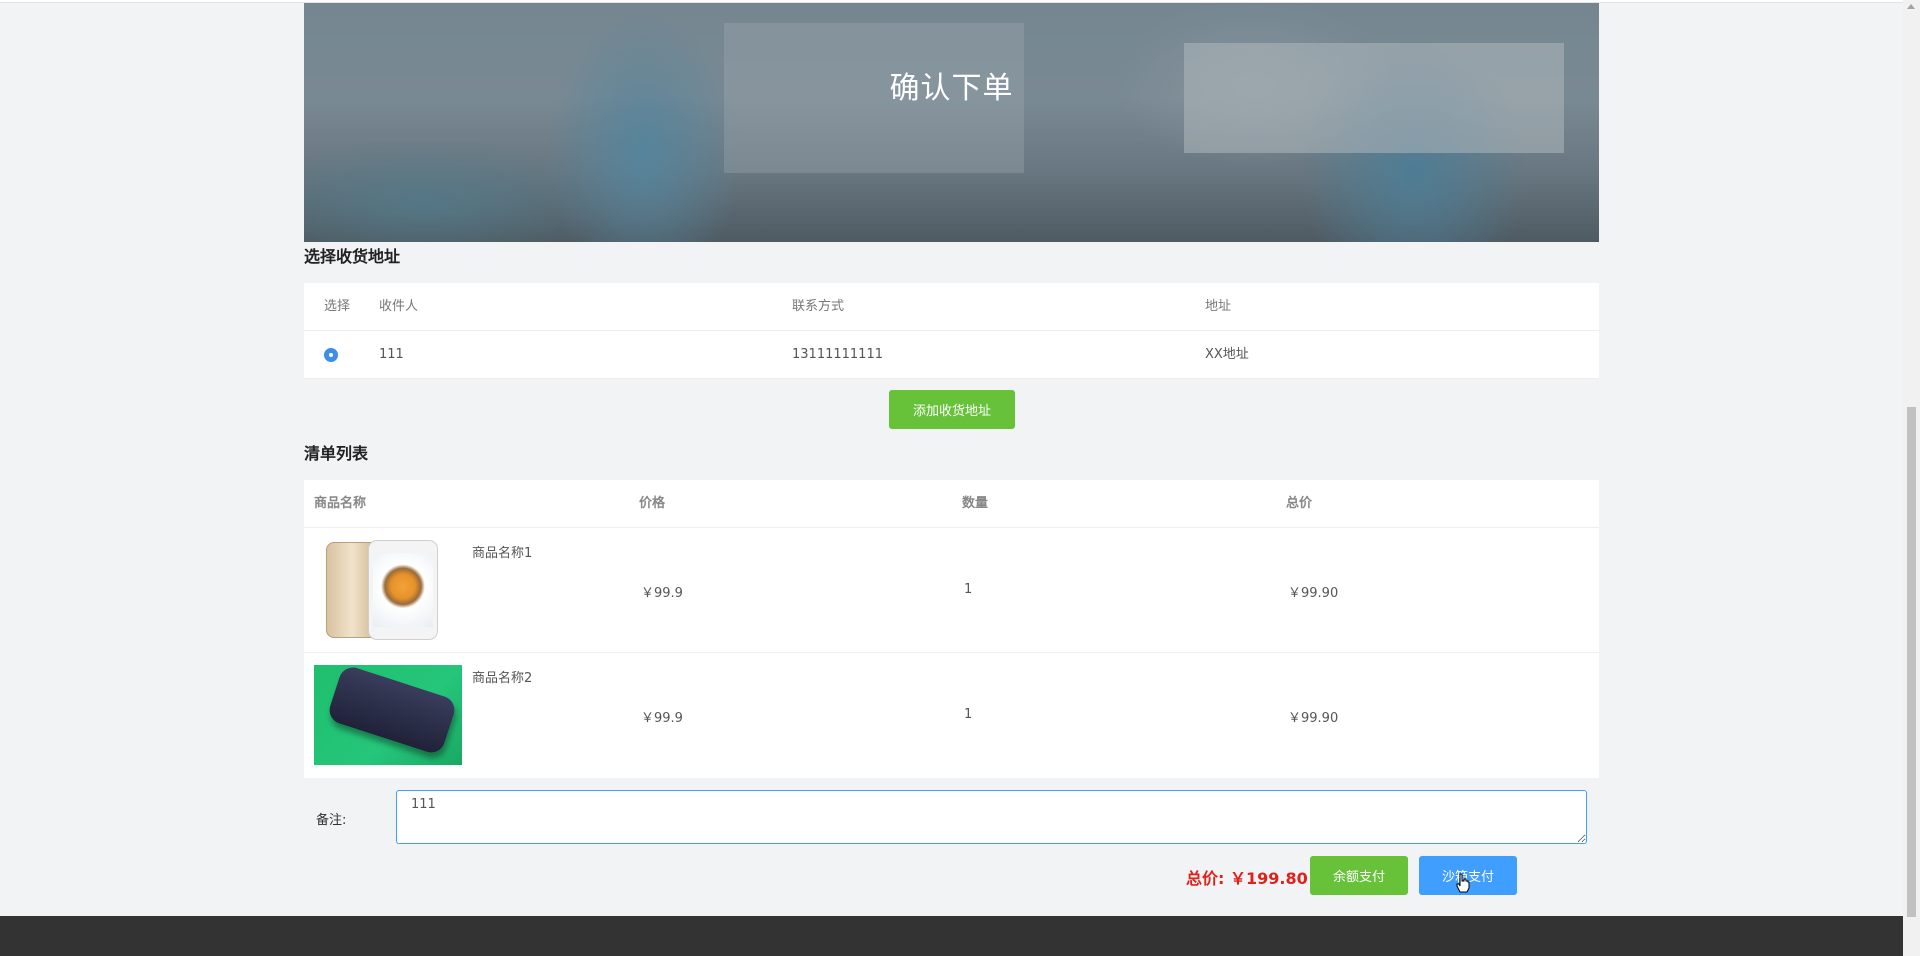 The image size is (1920, 956). I want to click on vertical-scrollbar, so click(1911, 478).